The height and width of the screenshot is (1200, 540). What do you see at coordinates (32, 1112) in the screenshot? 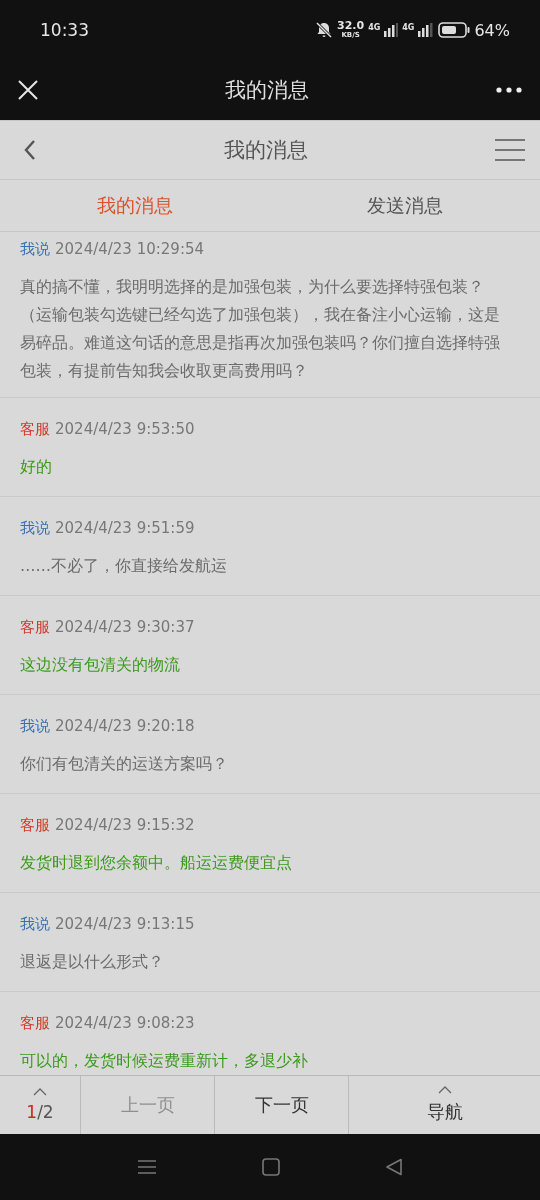
I see `current-page: 1` at bounding box center [32, 1112].